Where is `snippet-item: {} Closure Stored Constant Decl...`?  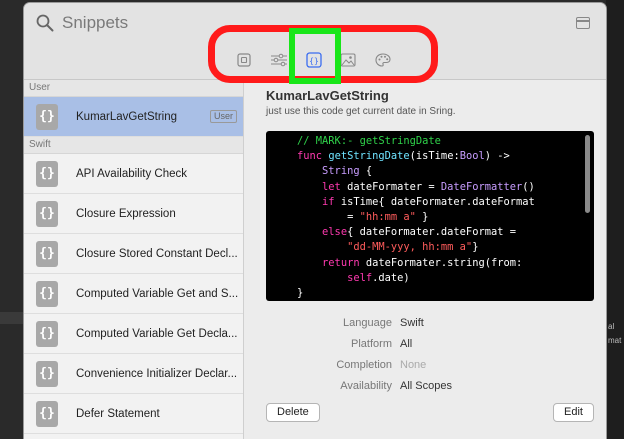
snippet-item: {} Closure Stored Constant Decl... is located at coordinates (133, 254).